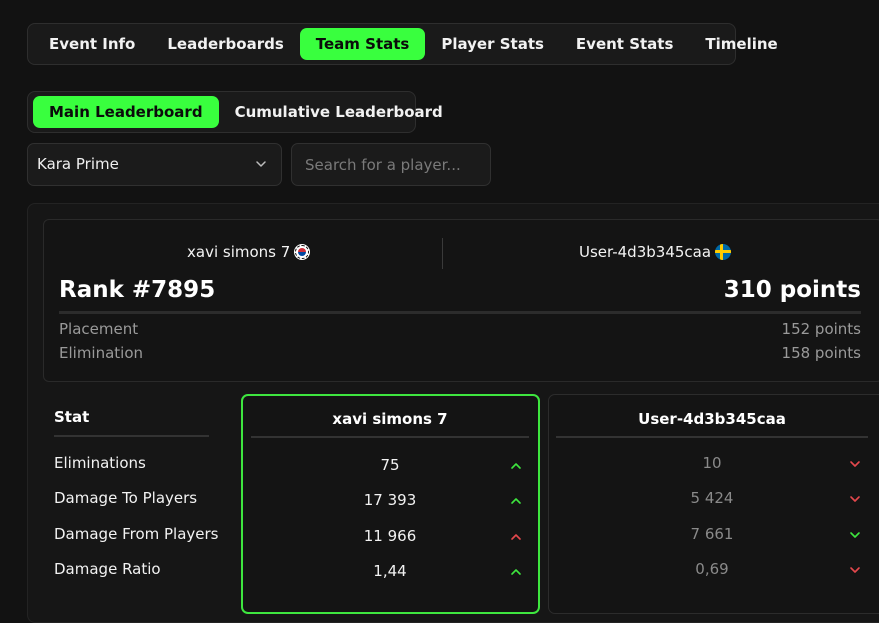 The image size is (879, 623). Describe the element at coordinates (107, 569) in the screenshot. I see `stat-label-damage-ratio: Damage Ratio` at that location.